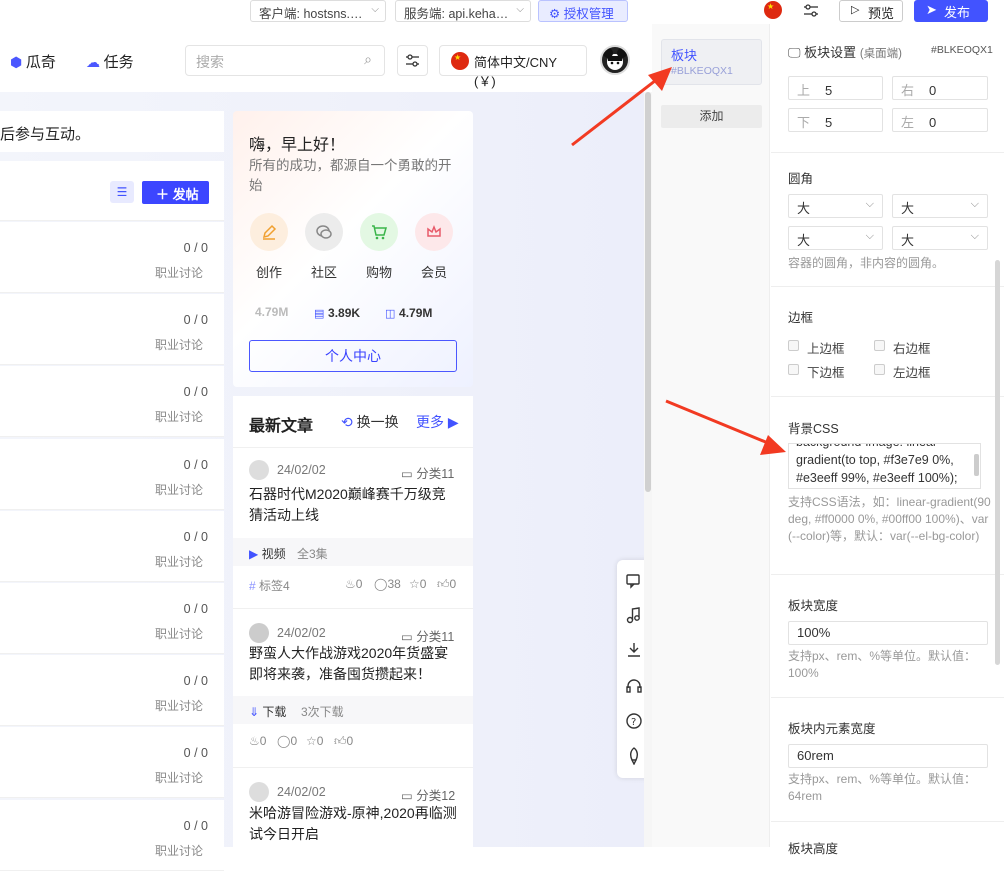  Describe the element at coordinates (112, 131) in the screenshot. I see `notice-bar: 后参与互动。` at that location.